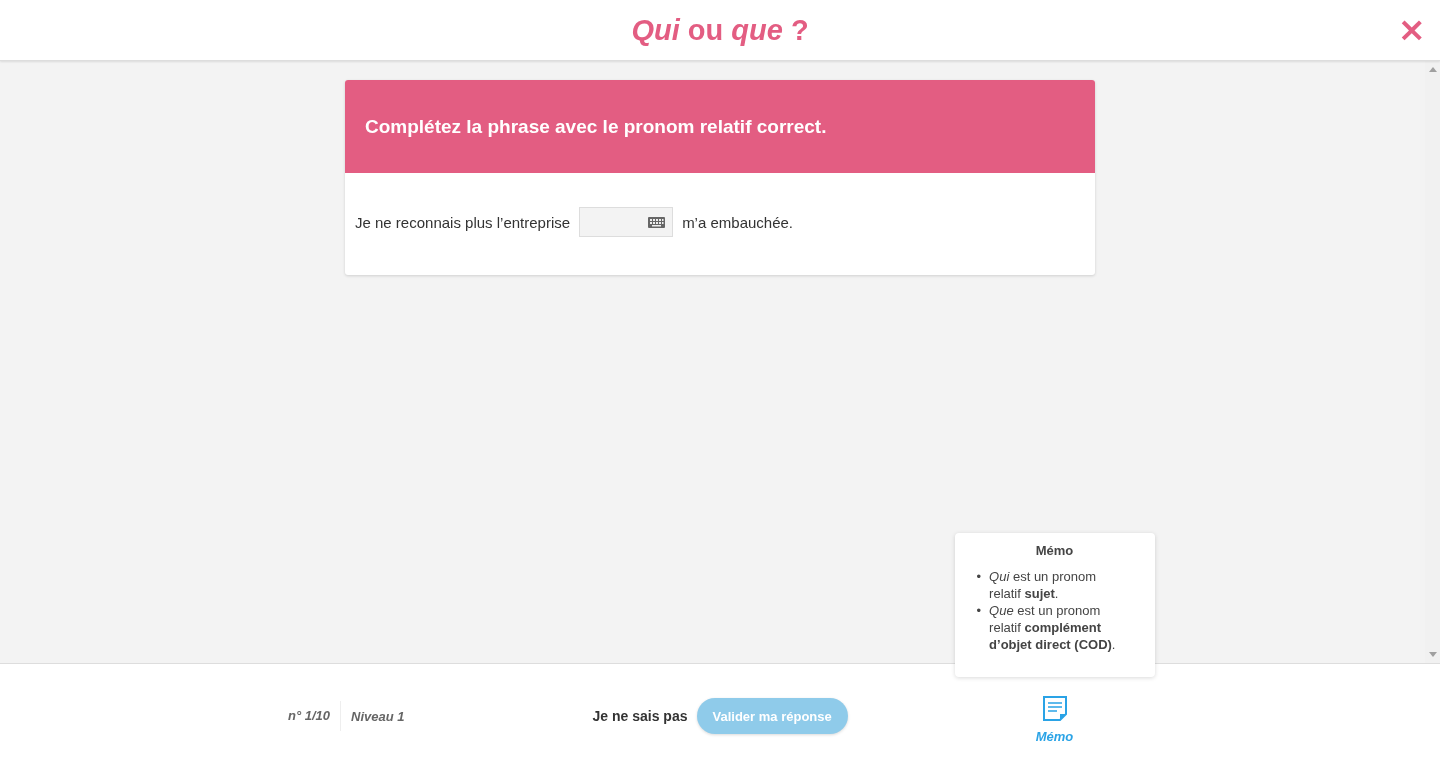 The height and width of the screenshot is (768, 1440). What do you see at coordinates (1053, 627) in the screenshot?
I see `memo-item: Que est un pronom relatif complément d’objet direct (COD).` at bounding box center [1053, 627].